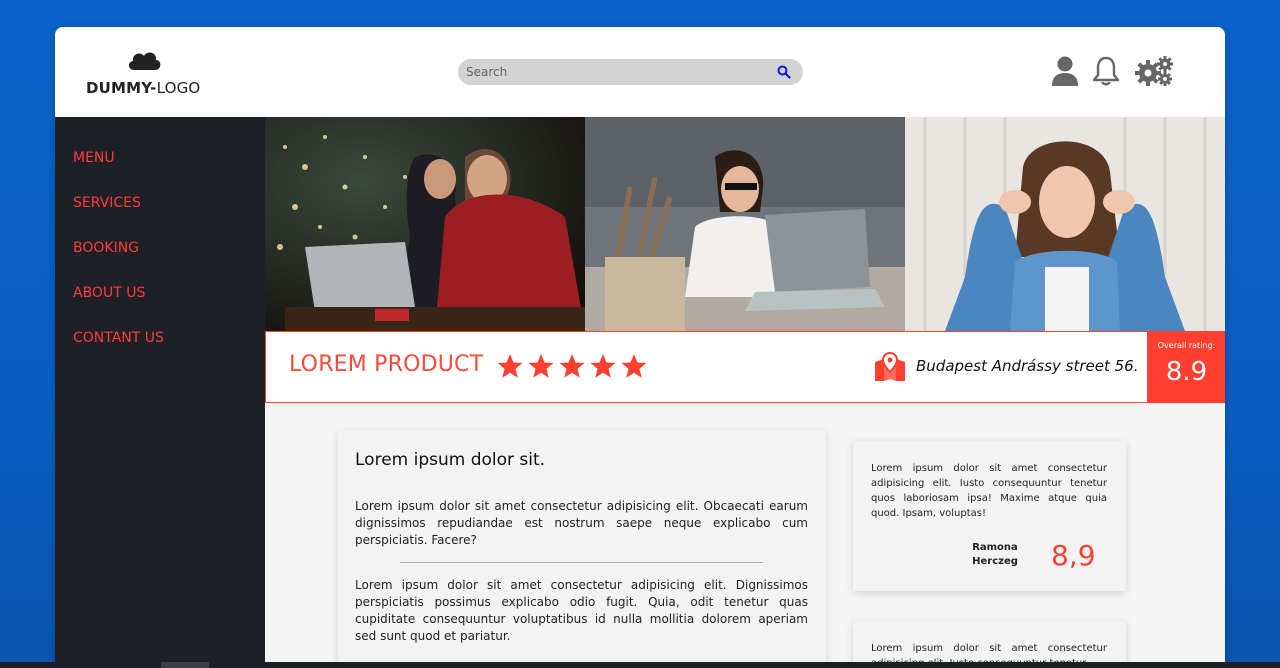 This screenshot has width=1280, height=668. What do you see at coordinates (143, 88) in the screenshot?
I see `logo-text: DUMMY-LOGO` at bounding box center [143, 88].